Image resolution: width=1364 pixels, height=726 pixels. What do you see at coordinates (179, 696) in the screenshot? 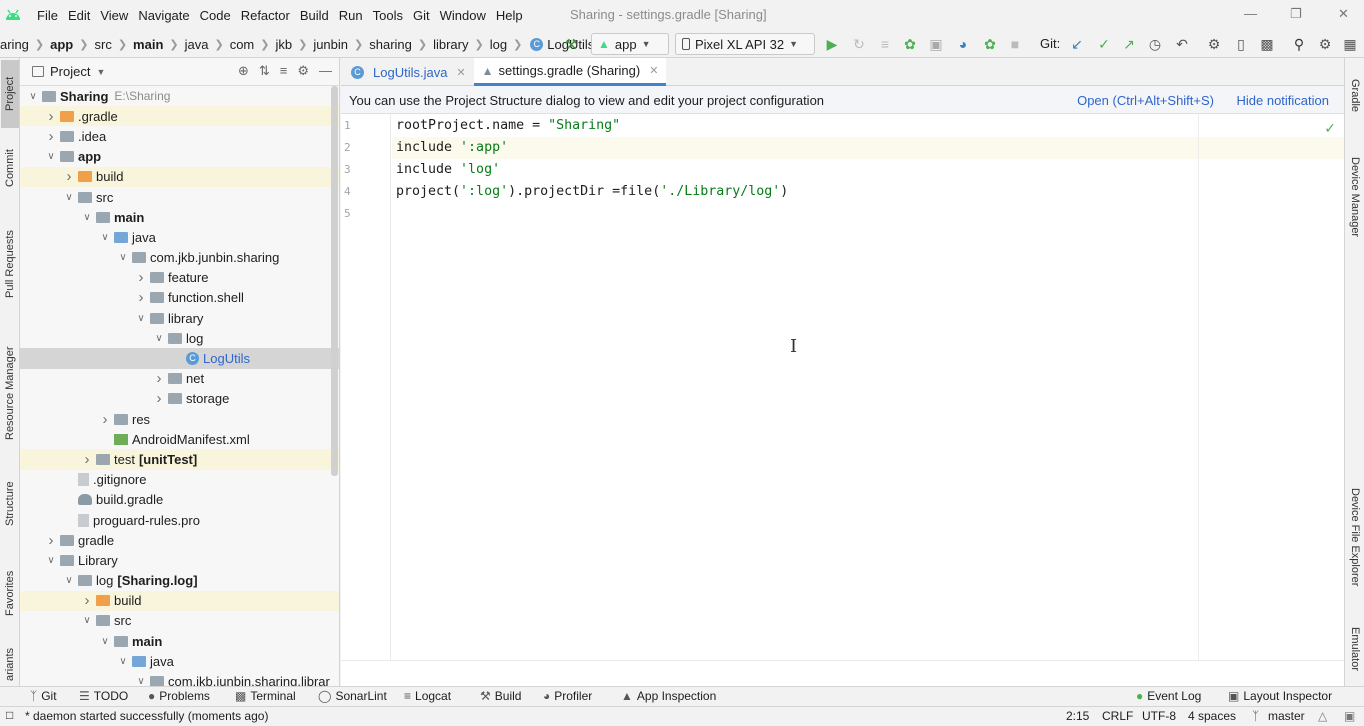
I see `tool-problems: ● Problems` at bounding box center [179, 696].